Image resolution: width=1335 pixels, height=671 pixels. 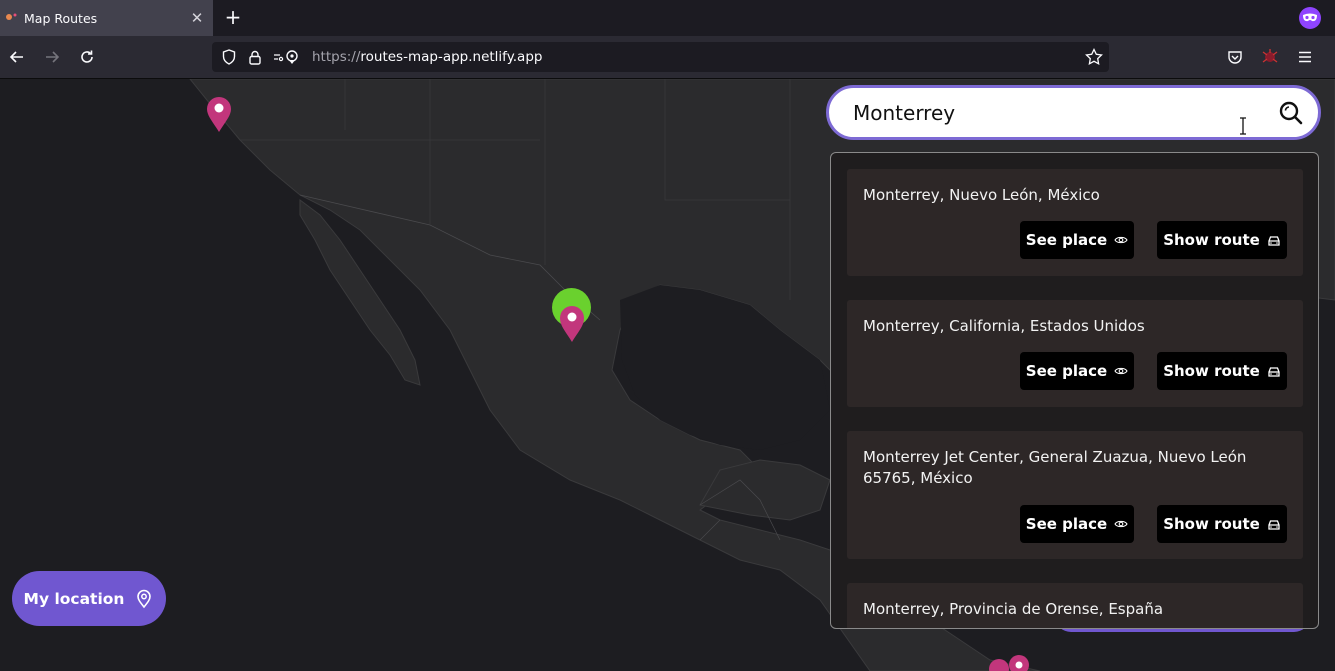 What do you see at coordinates (286, 57) in the screenshot?
I see `permissions-icon` at bounding box center [286, 57].